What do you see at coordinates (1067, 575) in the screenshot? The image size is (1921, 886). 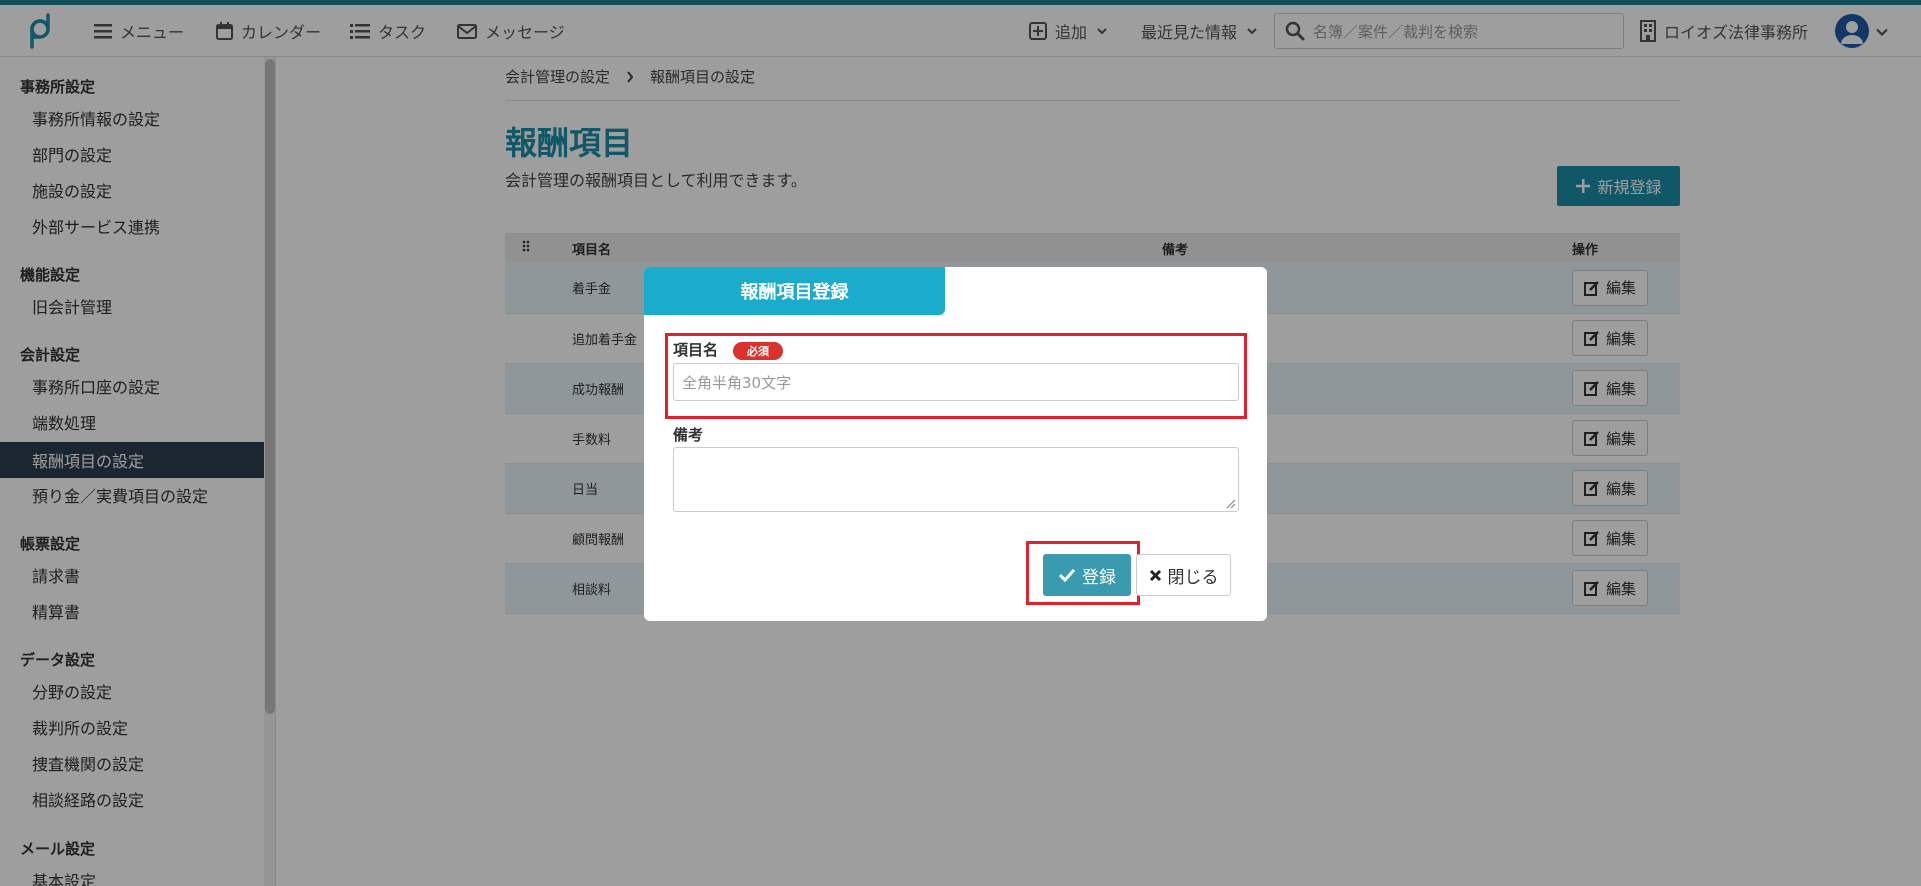 I see `check-icon` at bounding box center [1067, 575].